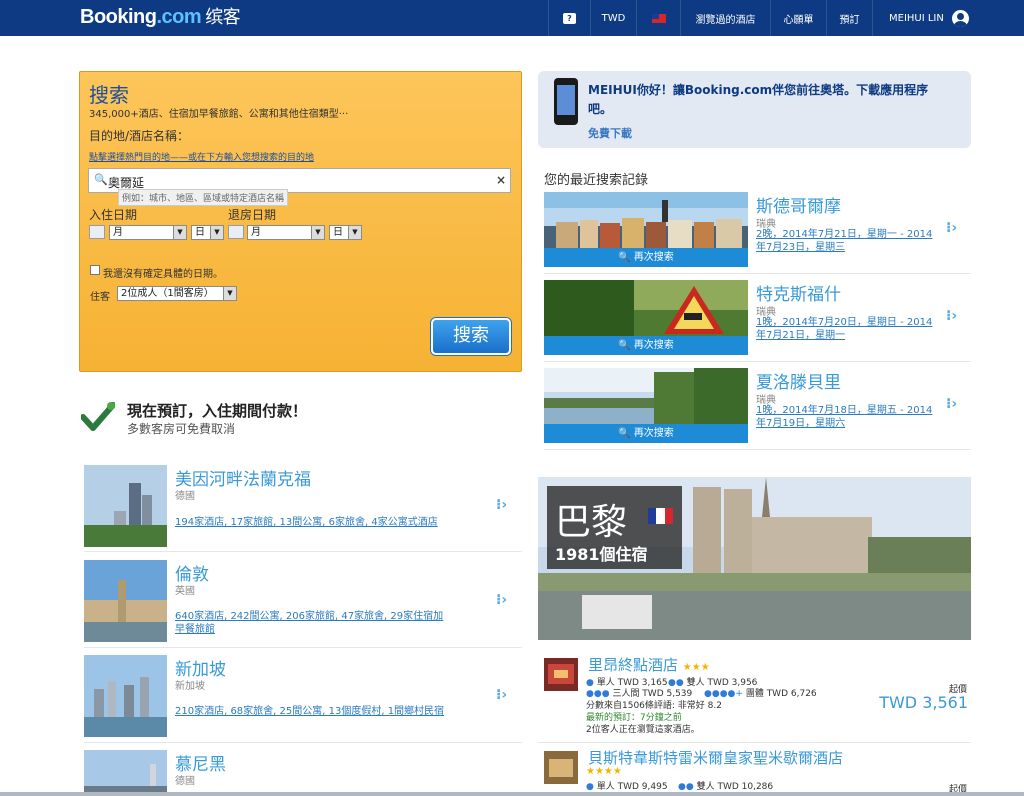 The width and height of the screenshot is (1024, 796). I want to click on moose-sign-photo: 🔍 再次搜索, so click(646, 317).